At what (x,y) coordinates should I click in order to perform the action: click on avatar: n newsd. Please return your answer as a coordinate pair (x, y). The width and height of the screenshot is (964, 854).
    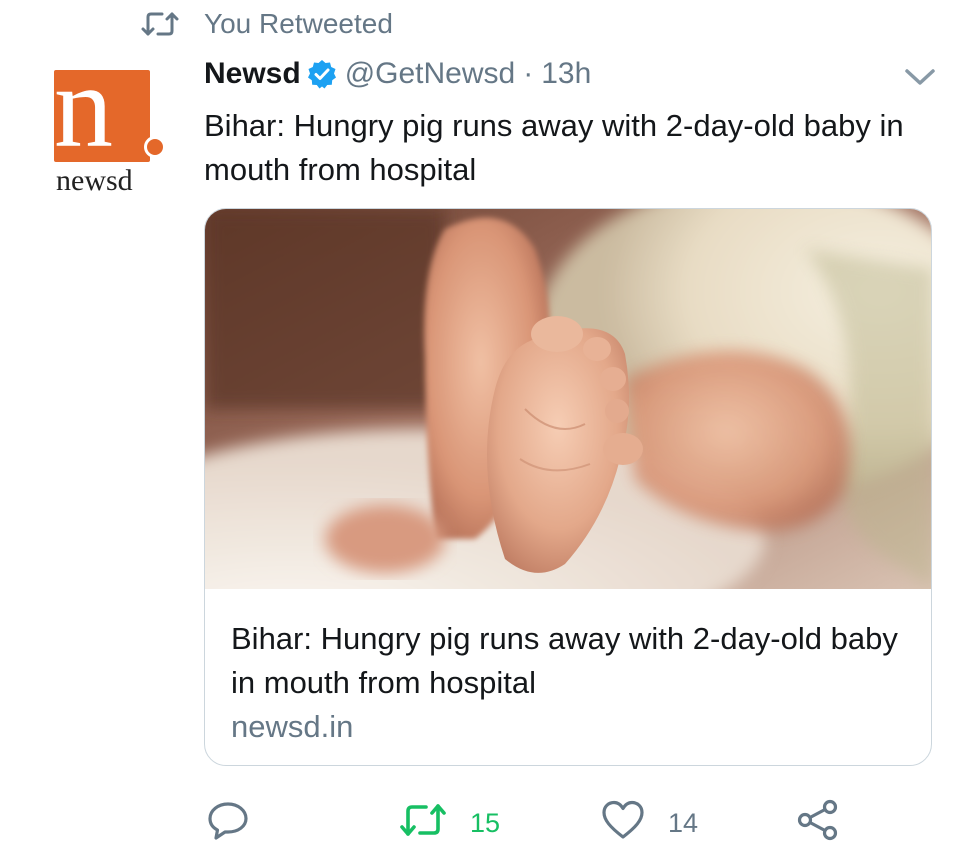
    Looking at the image, I should click on (107, 124).